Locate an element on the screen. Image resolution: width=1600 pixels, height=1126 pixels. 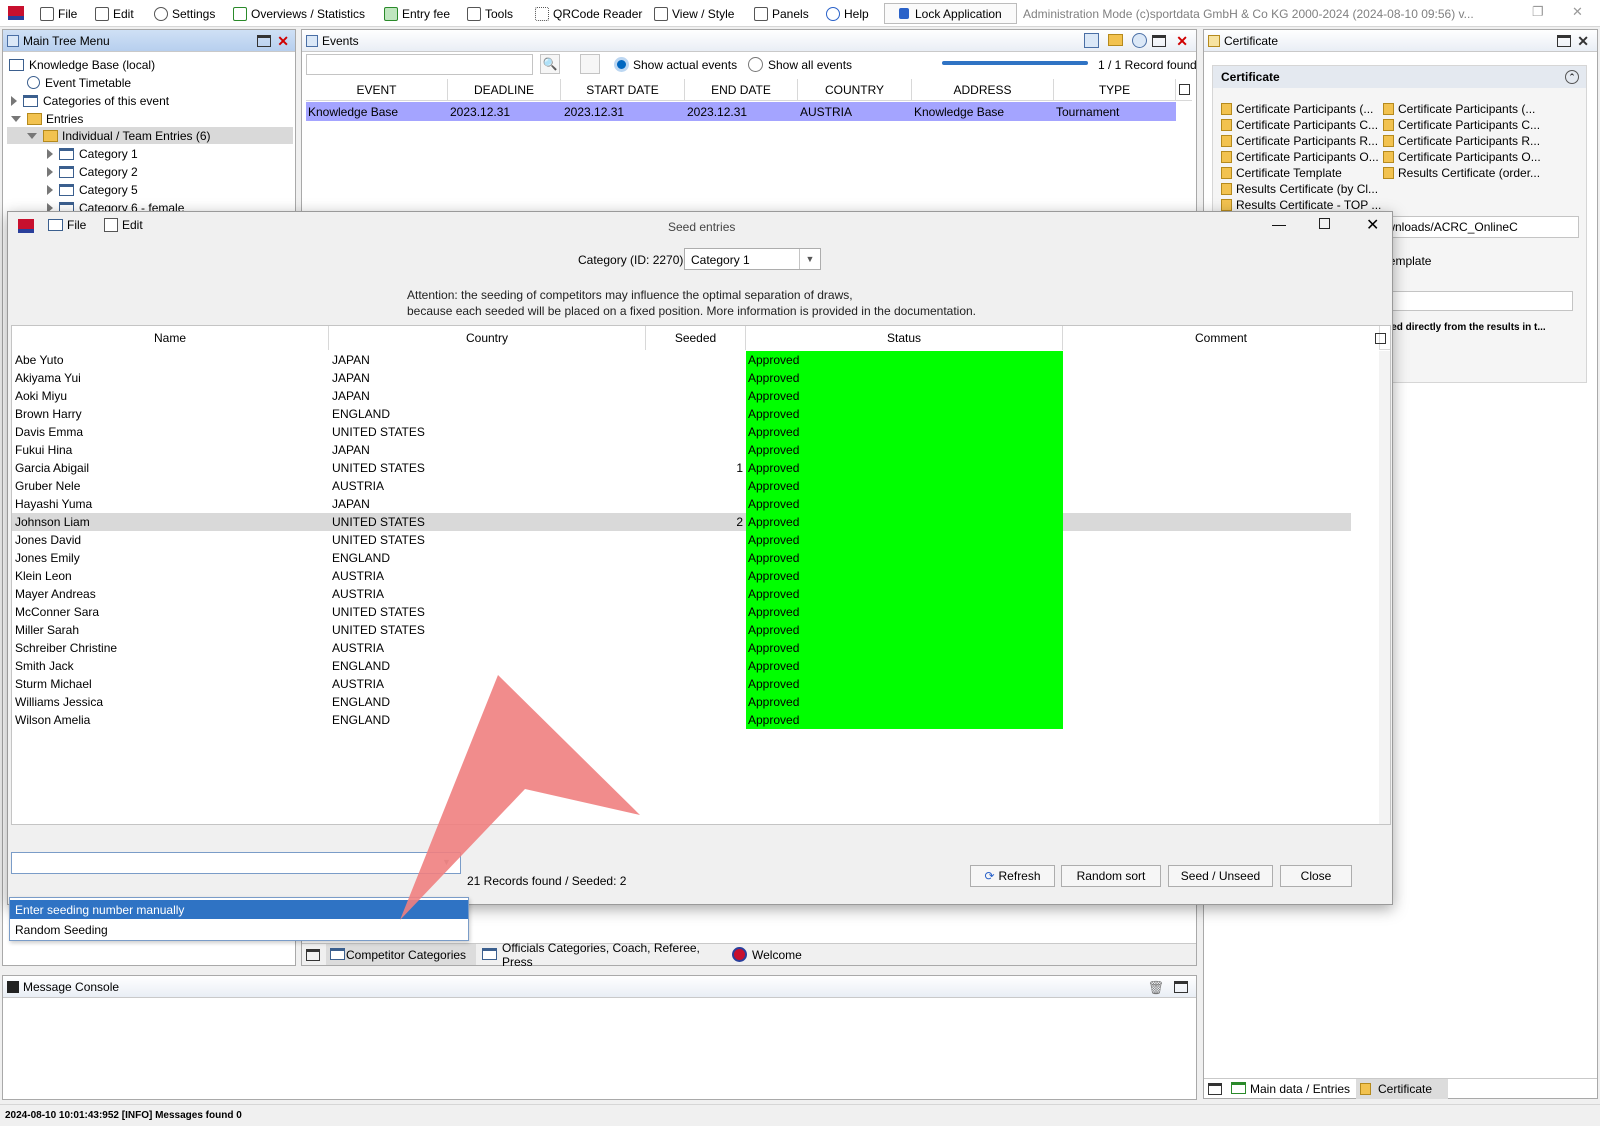
tab-certificate: Certificate is located at coordinates (1402, 1089).